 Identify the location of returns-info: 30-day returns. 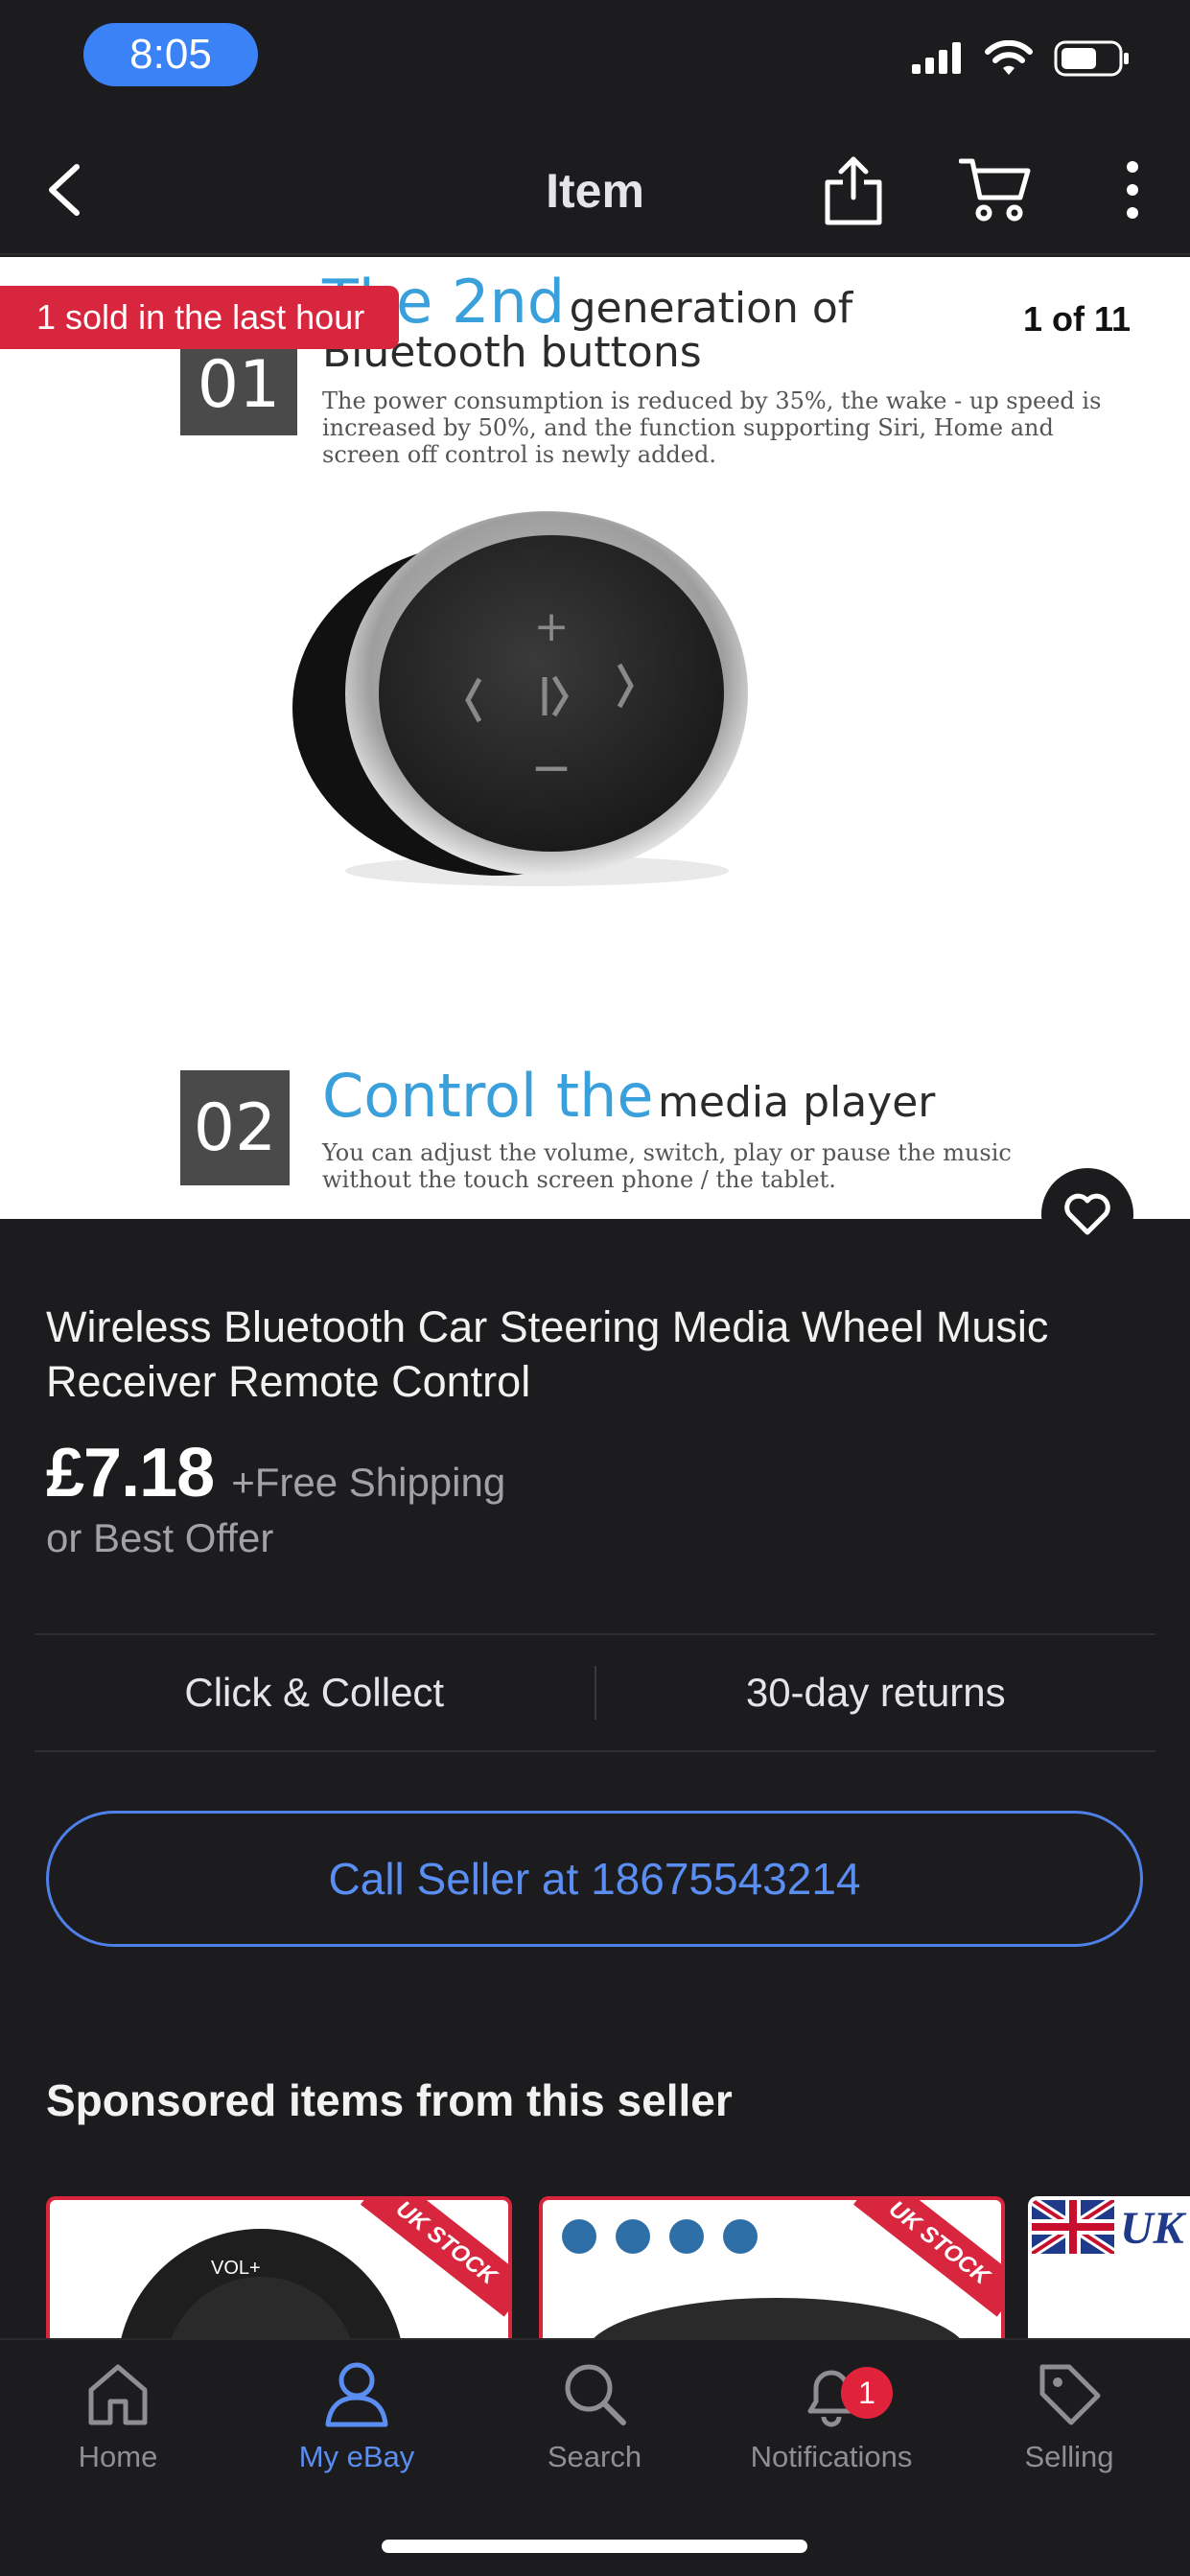
(876, 1692).